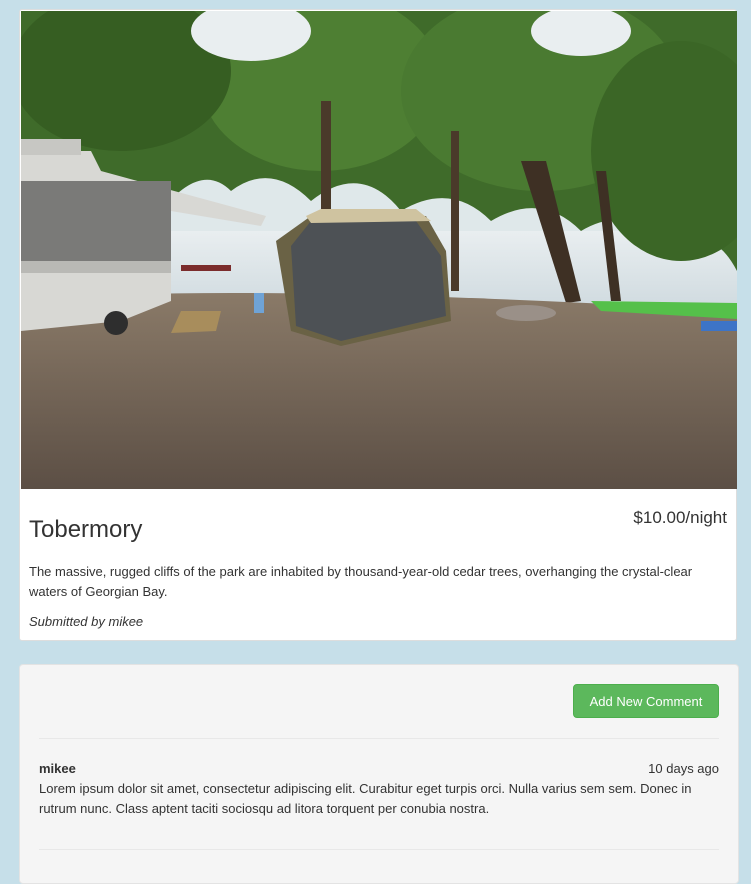  I want to click on submitted-by: Submitted by mikee, so click(86, 621).